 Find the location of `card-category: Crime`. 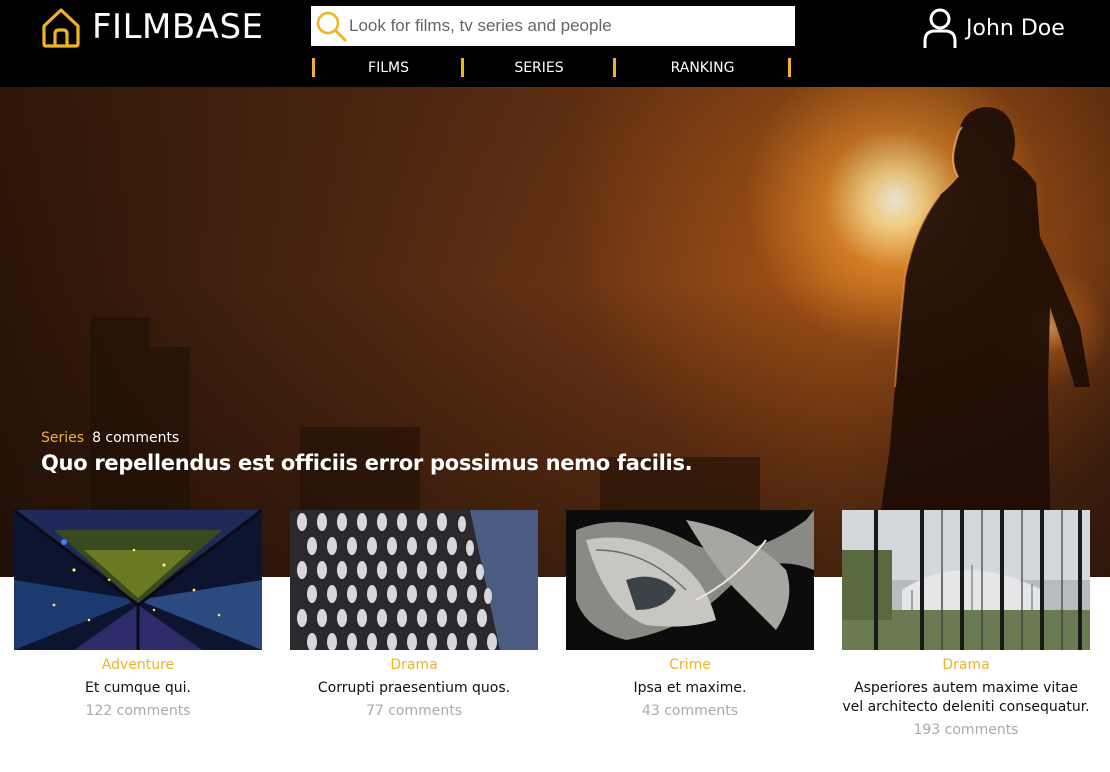

card-category: Crime is located at coordinates (690, 665).